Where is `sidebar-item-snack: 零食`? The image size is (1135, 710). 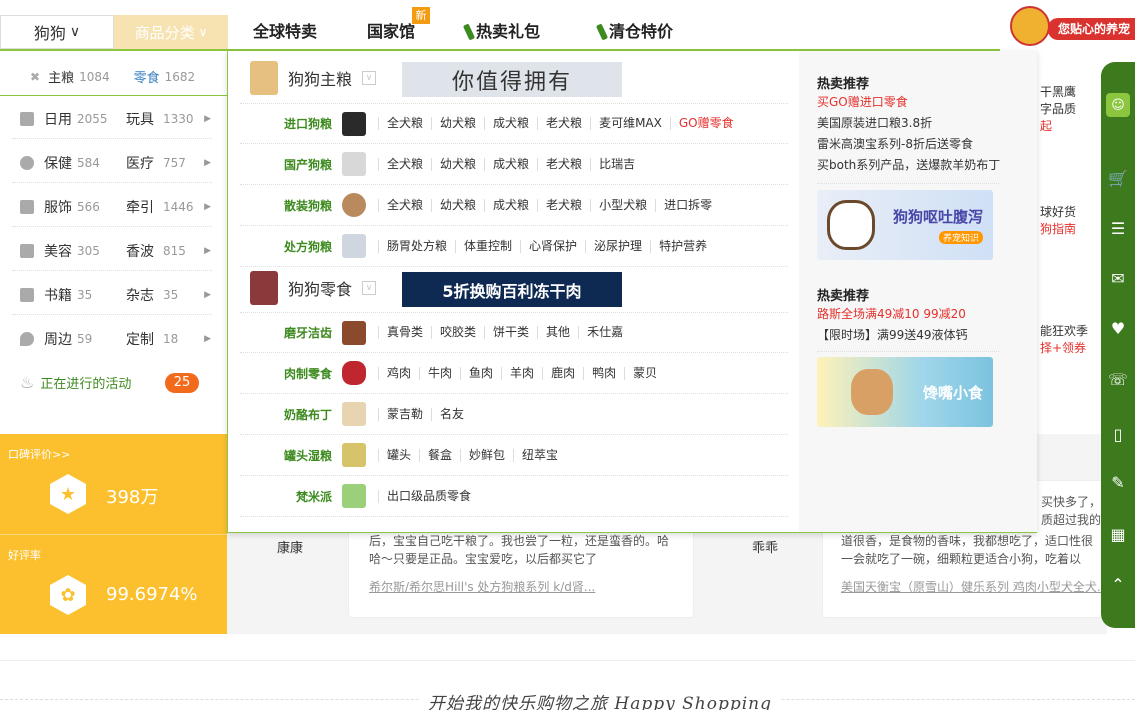
sidebar-item-snack: 零食 is located at coordinates (147, 76).